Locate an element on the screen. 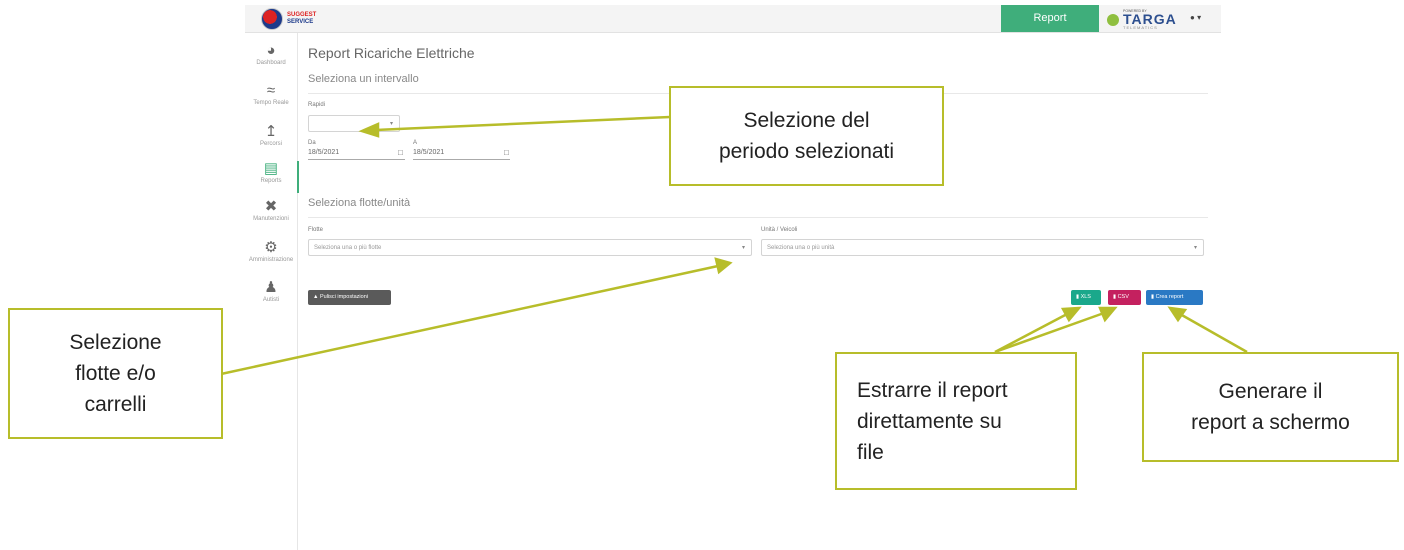 Image resolution: width=1404 pixels, height=550 pixels. callout-export: Estrarre il report direttamente su file is located at coordinates (956, 421).